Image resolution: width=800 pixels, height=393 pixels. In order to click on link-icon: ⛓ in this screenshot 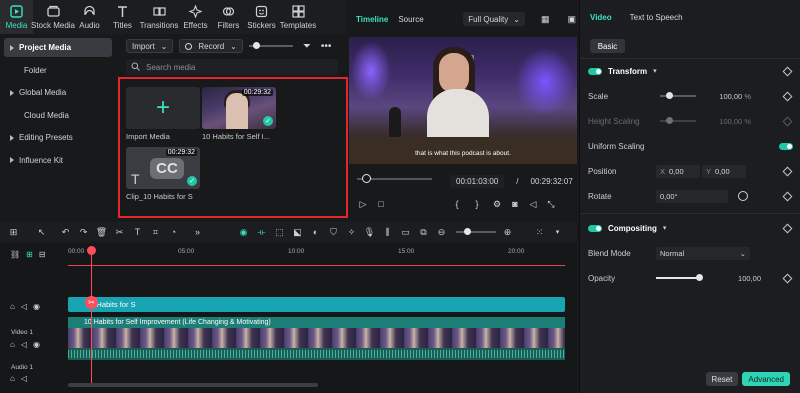, I will do `click(15, 254)`.